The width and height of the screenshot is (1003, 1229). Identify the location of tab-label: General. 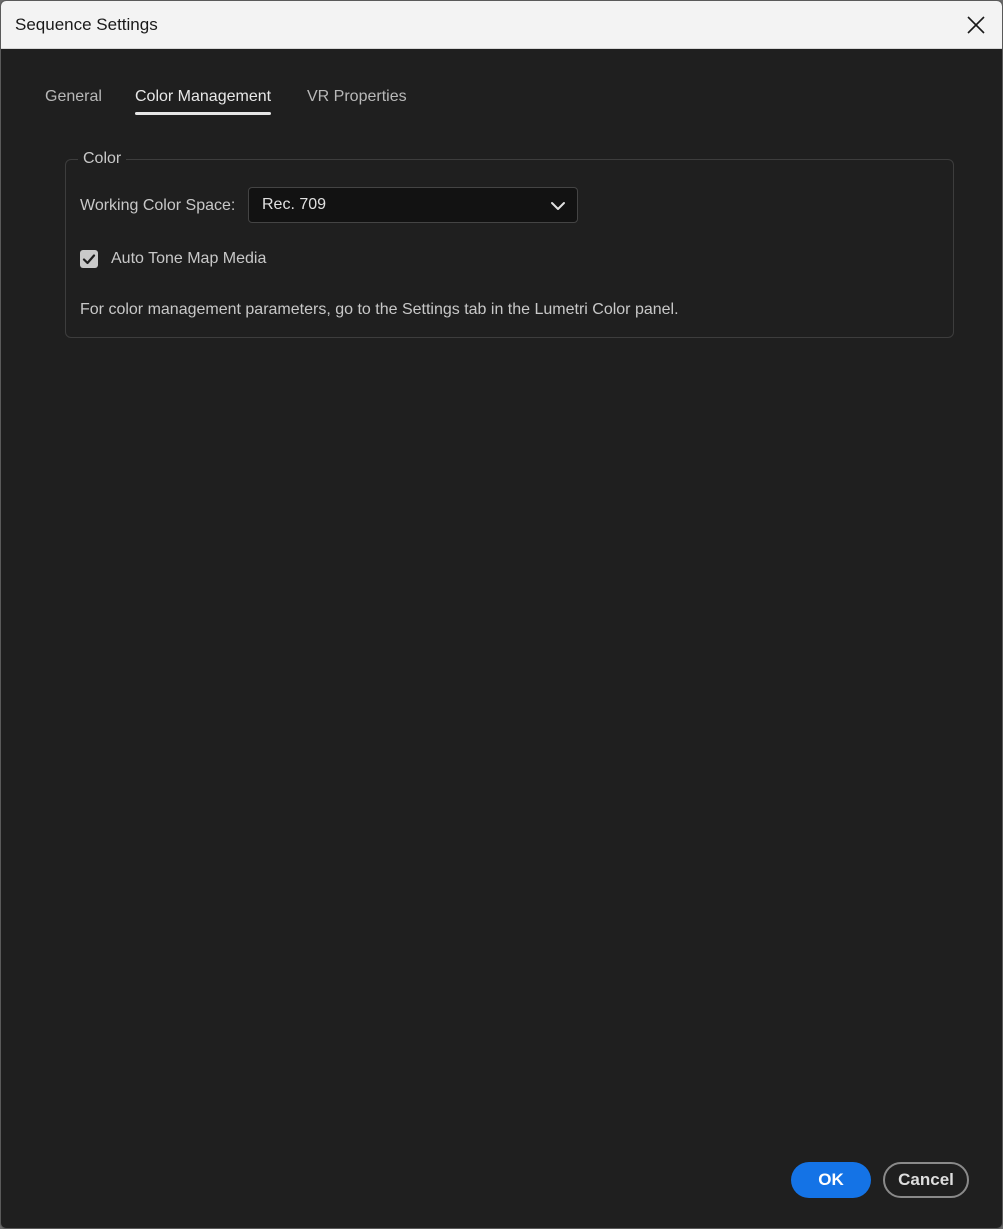
(73, 96).